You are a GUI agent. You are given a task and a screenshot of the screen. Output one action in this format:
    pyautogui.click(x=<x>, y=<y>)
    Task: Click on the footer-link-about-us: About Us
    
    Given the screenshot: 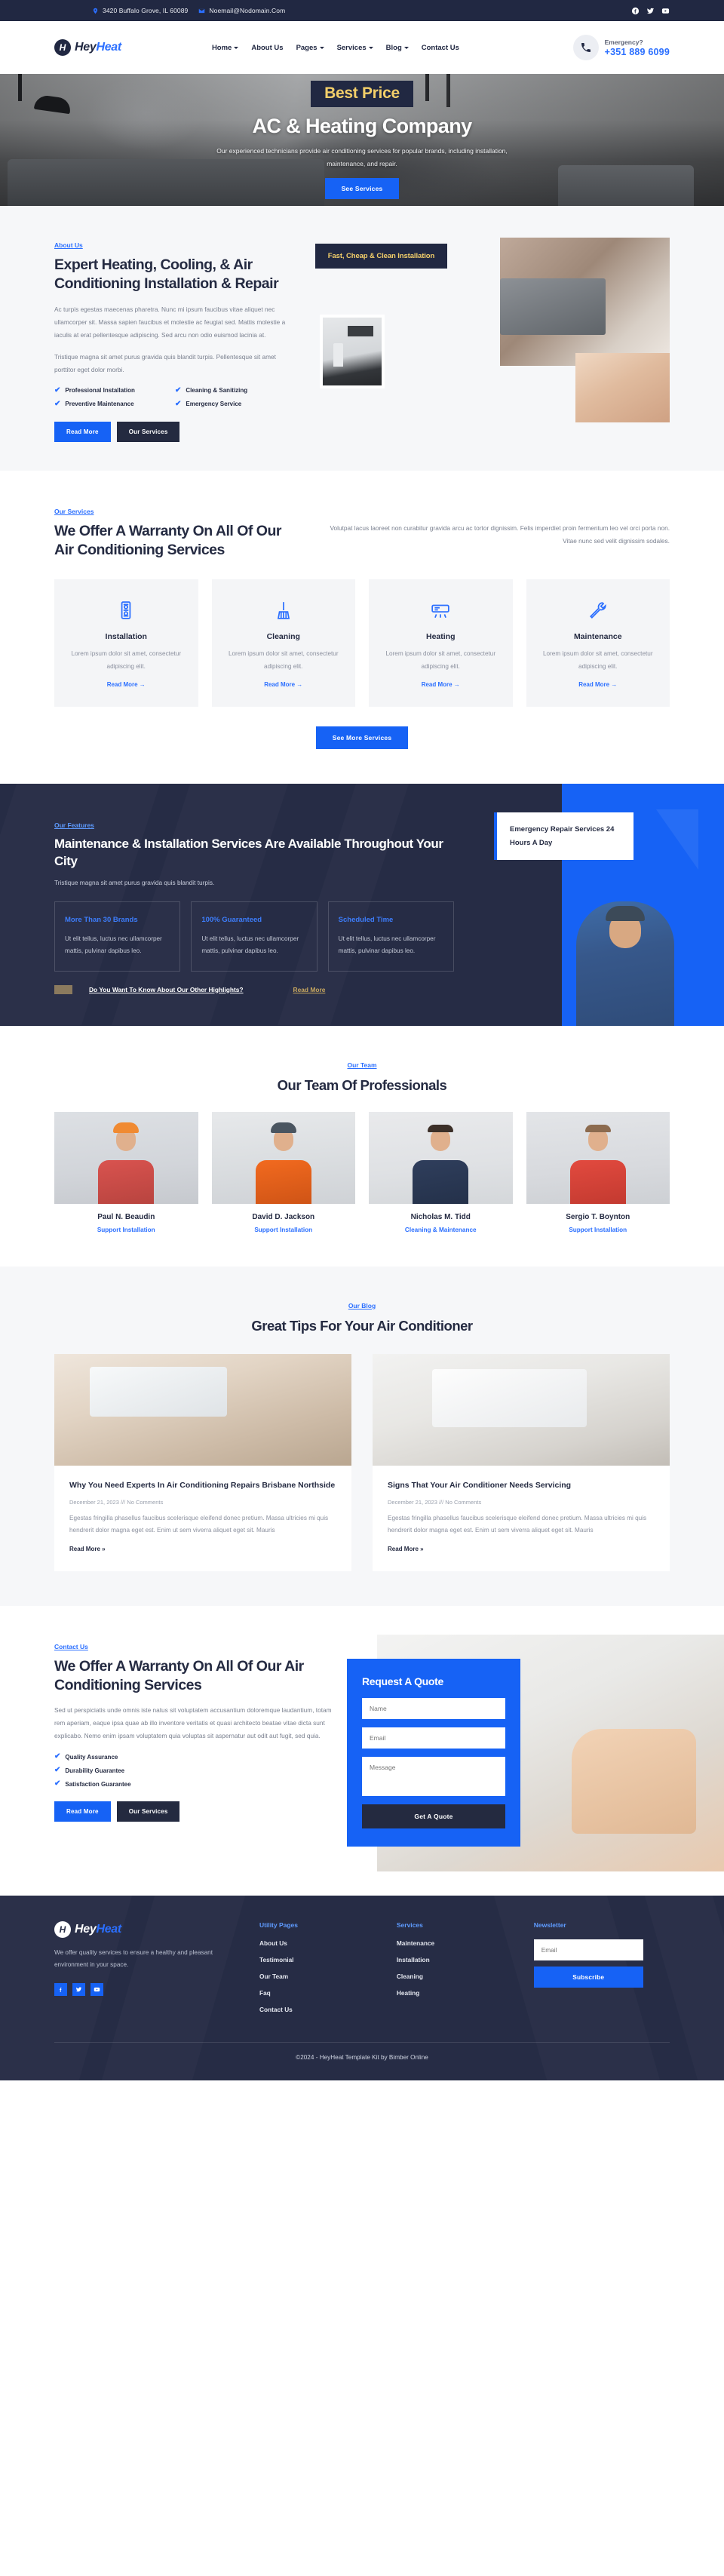 What is the action you would take?
    pyautogui.click(x=321, y=1943)
    